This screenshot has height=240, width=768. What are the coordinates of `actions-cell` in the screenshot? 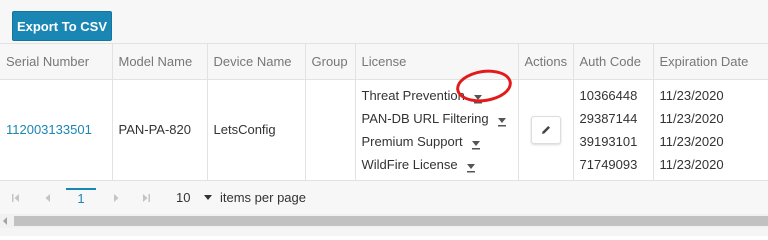 It's located at (545, 129).